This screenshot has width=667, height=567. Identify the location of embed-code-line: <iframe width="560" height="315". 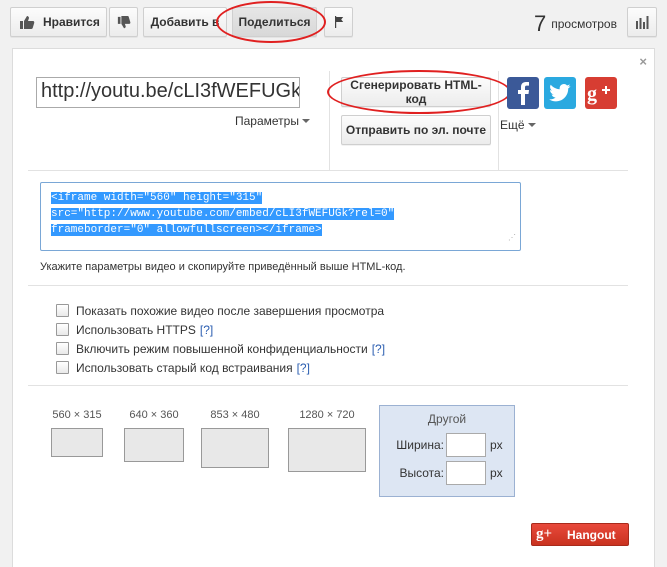
(157, 198).